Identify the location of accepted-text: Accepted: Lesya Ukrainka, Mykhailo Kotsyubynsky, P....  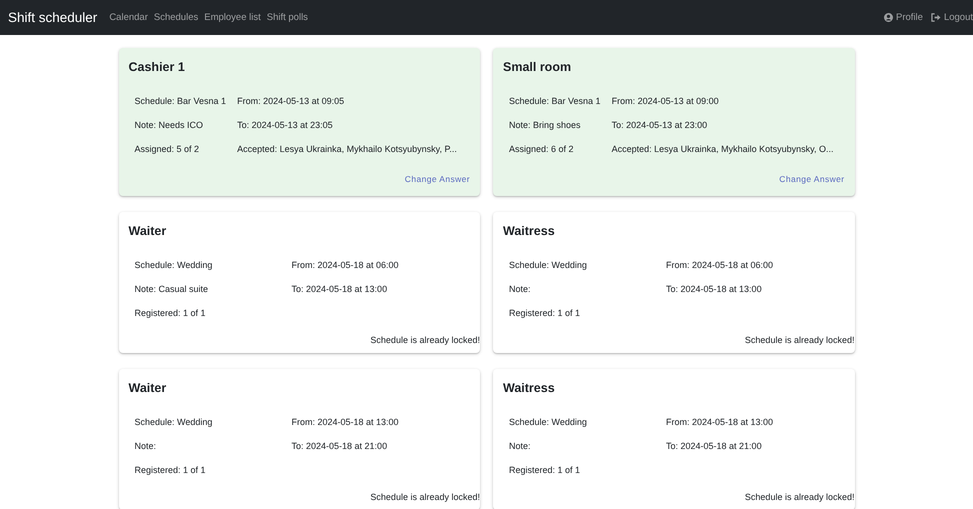
(347, 149).